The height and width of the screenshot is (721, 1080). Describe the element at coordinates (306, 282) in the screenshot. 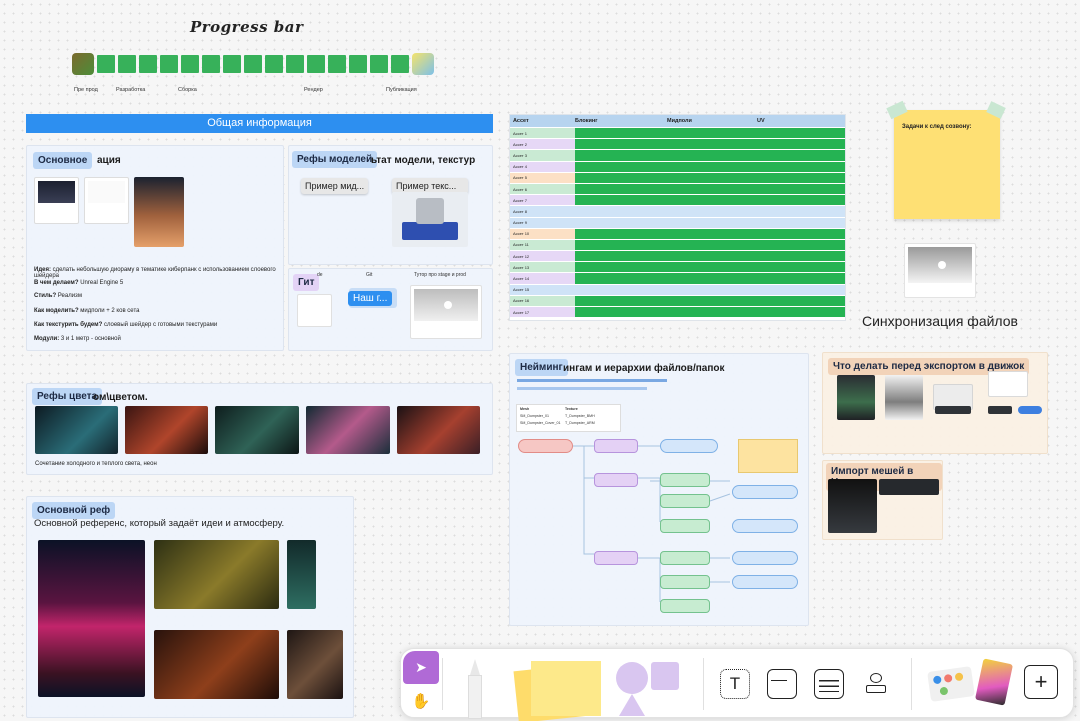

I see `git-tag: Гит` at that location.